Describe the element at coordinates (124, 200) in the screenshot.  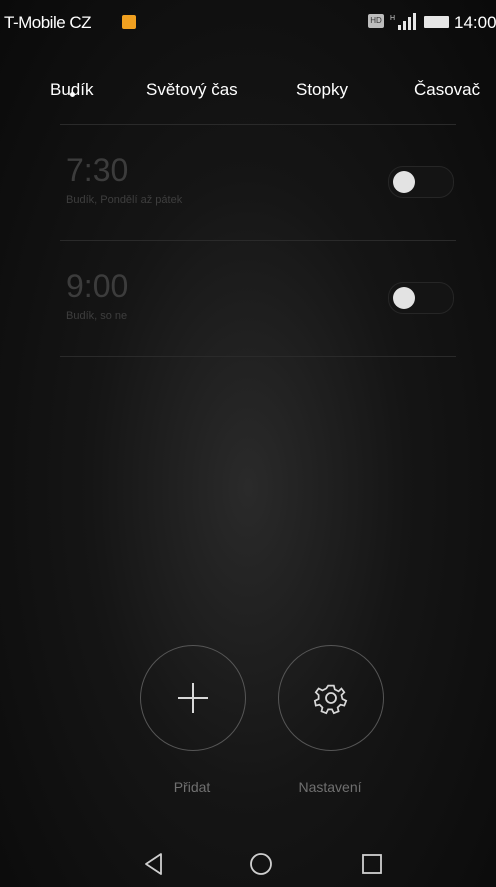
I see `alarm-label: Budík, Pondělí až pátek` at that location.